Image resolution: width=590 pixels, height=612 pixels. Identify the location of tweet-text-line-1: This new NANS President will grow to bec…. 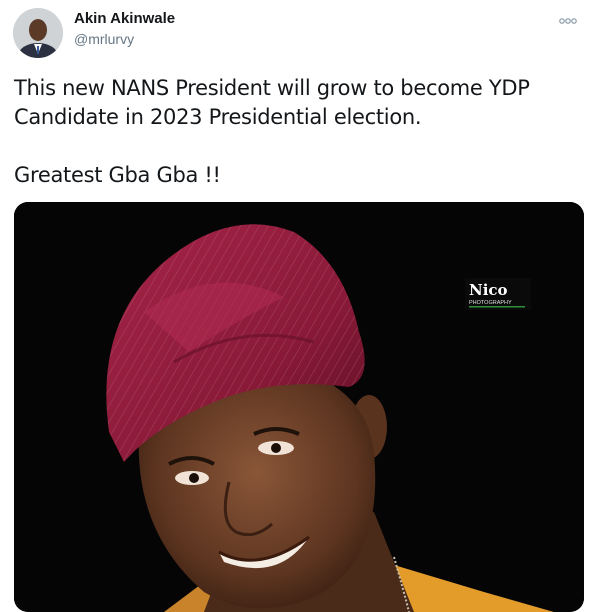
(272, 88).